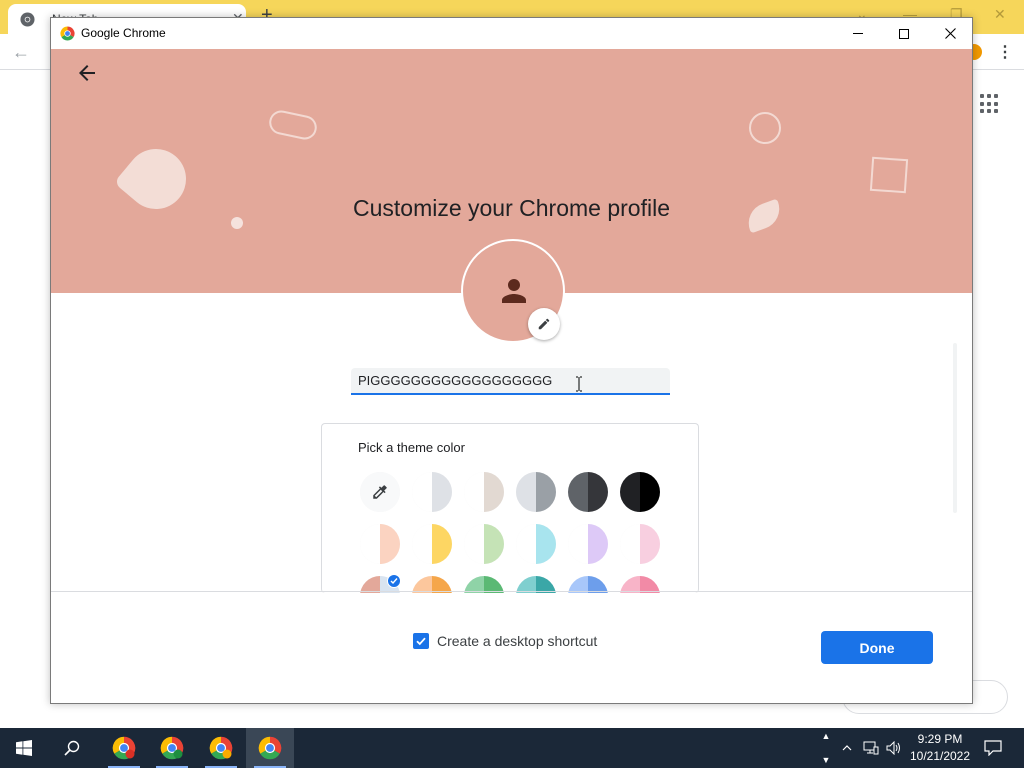 The width and height of the screenshot is (1024, 768). What do you see at coordinates (511, 591) in the screenshot?
I see `footer-divider` at bounding box center [511, 591].